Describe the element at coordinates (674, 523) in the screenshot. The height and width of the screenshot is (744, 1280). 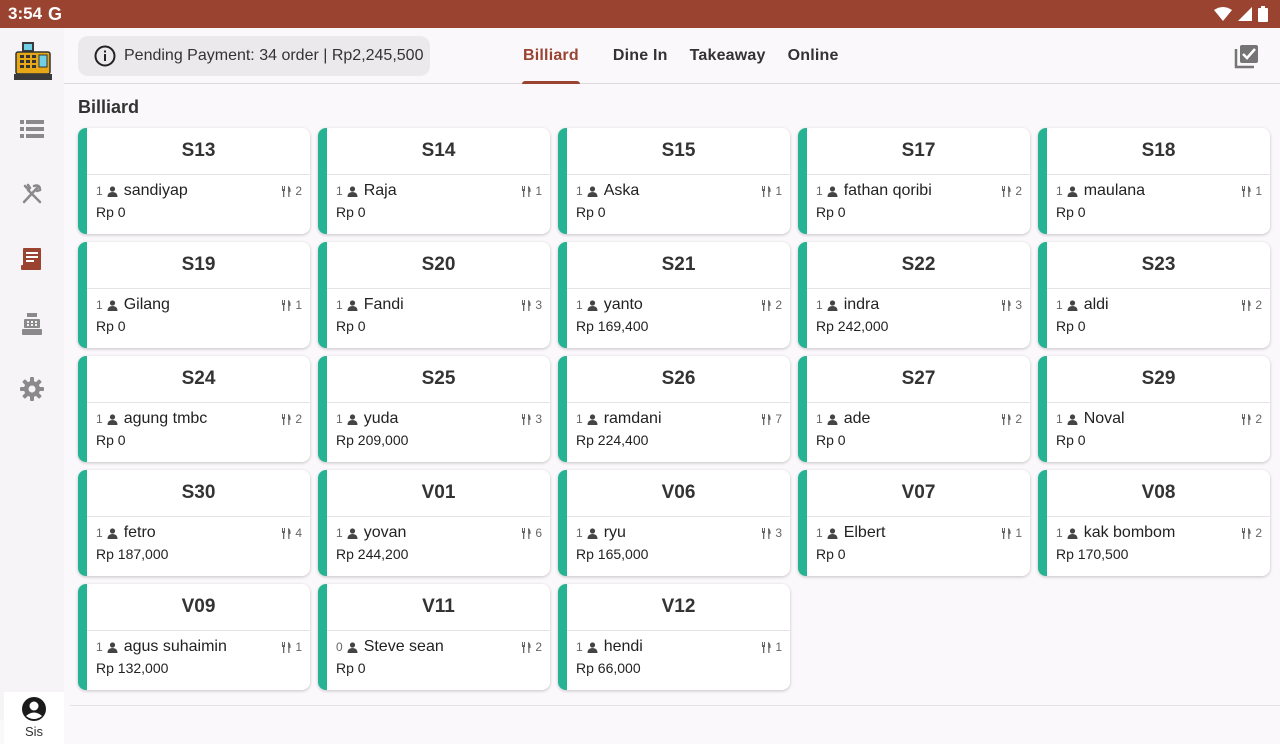
I see `table-card: V06 1 ryu 3 Rp 165,000` at that location.